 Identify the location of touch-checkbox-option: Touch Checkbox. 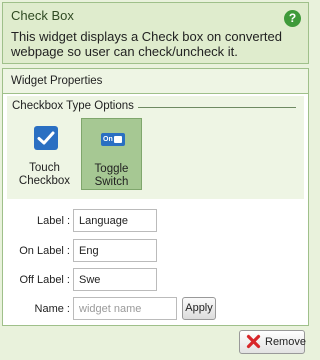
(44, 154).